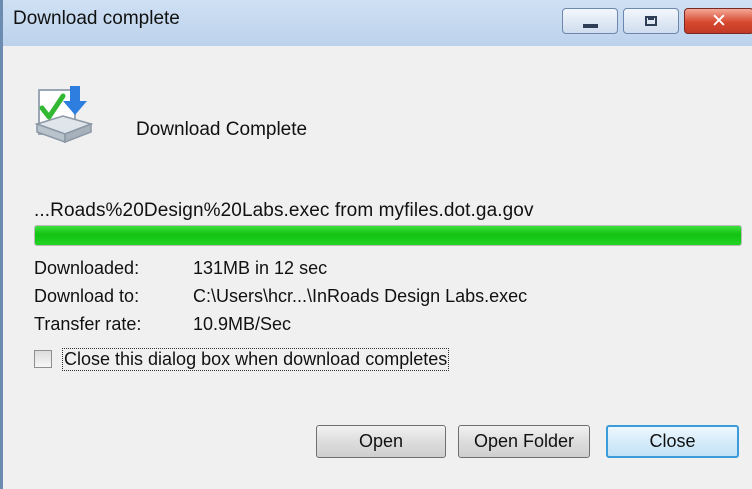 The height and width of the screenshot is (489, 752). Describe the element at coordinates (377, 23) in the screenshot. I see `title-bar: Download complete ✕` at that location.